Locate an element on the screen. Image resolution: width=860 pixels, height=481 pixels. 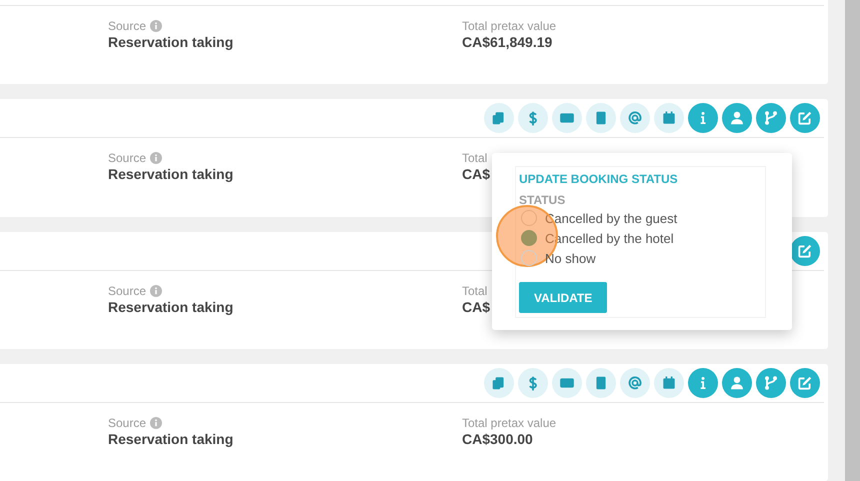
field-value: CA$300.00 is located at coordinates (498, 439).